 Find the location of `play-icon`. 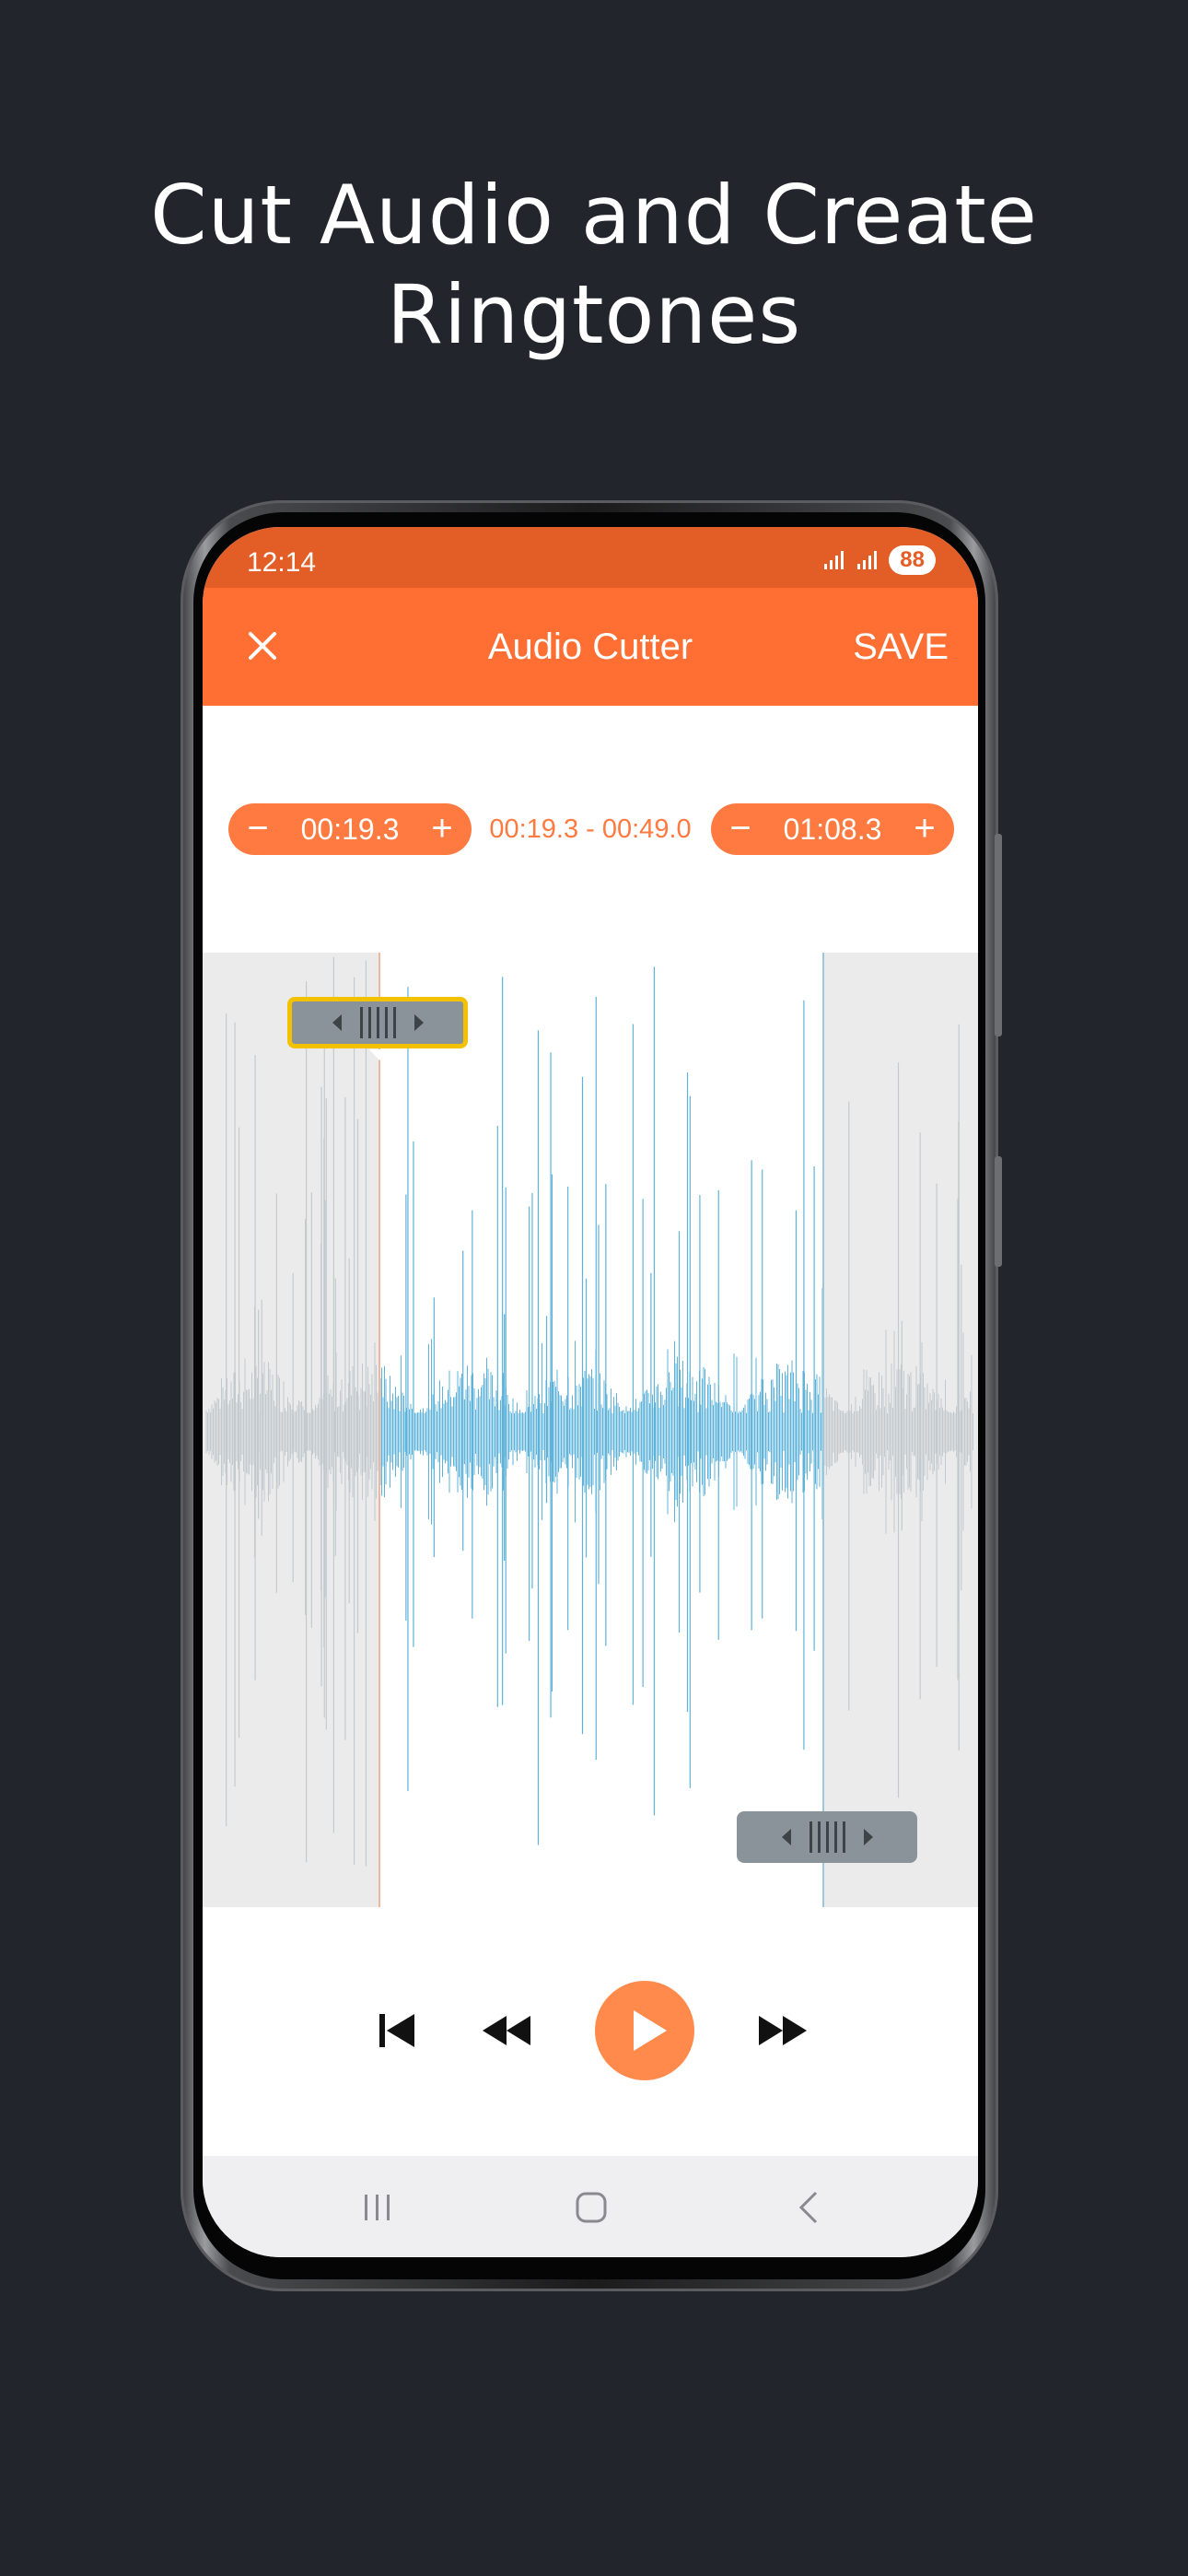

play-icon is located at coordinates (650, 2030).